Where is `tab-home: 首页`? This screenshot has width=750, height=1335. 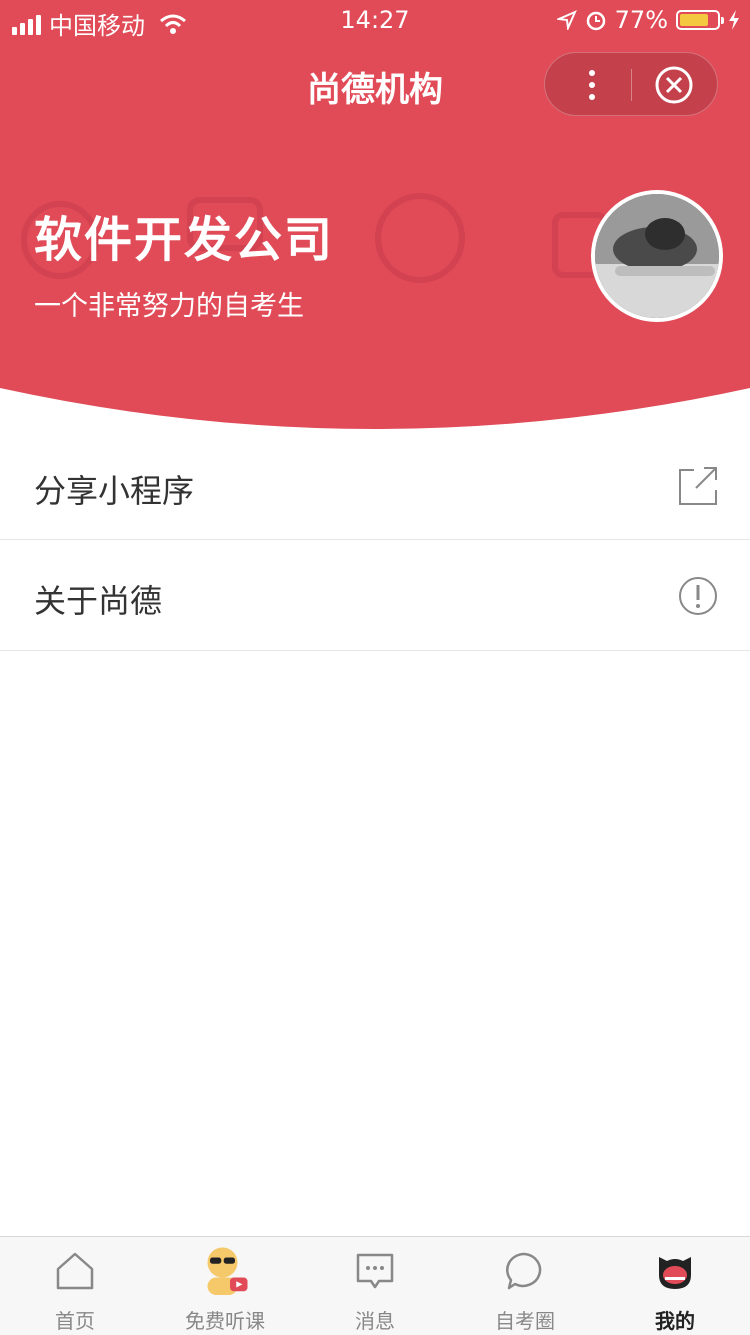 tab-home: 首页 is located at coordinates (75, 1286).